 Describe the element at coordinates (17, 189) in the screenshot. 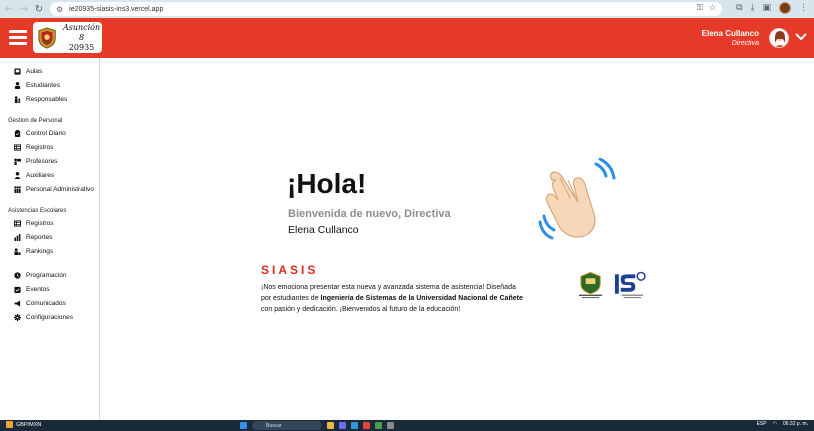

I see `staff-icon` at that location.